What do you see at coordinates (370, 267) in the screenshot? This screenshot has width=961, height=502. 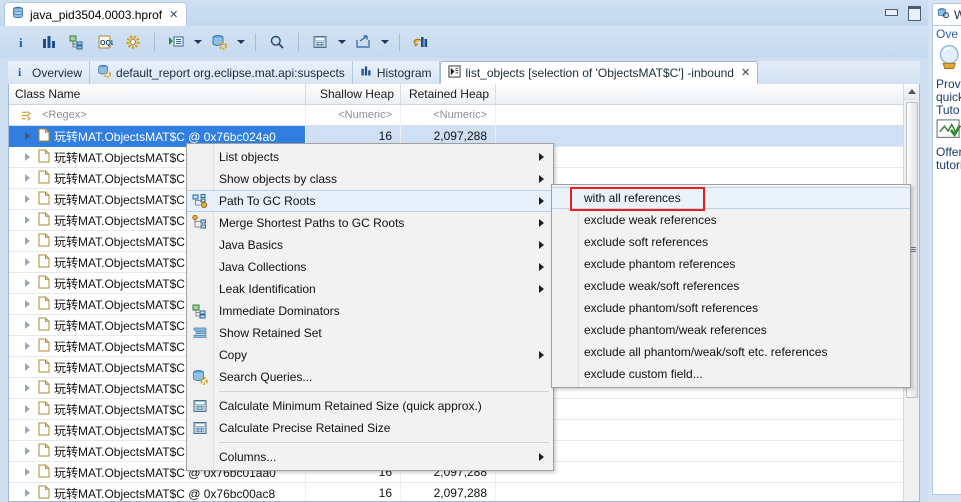 I see `context-menu-item: Java Collections` at bounding box center [370, 267].